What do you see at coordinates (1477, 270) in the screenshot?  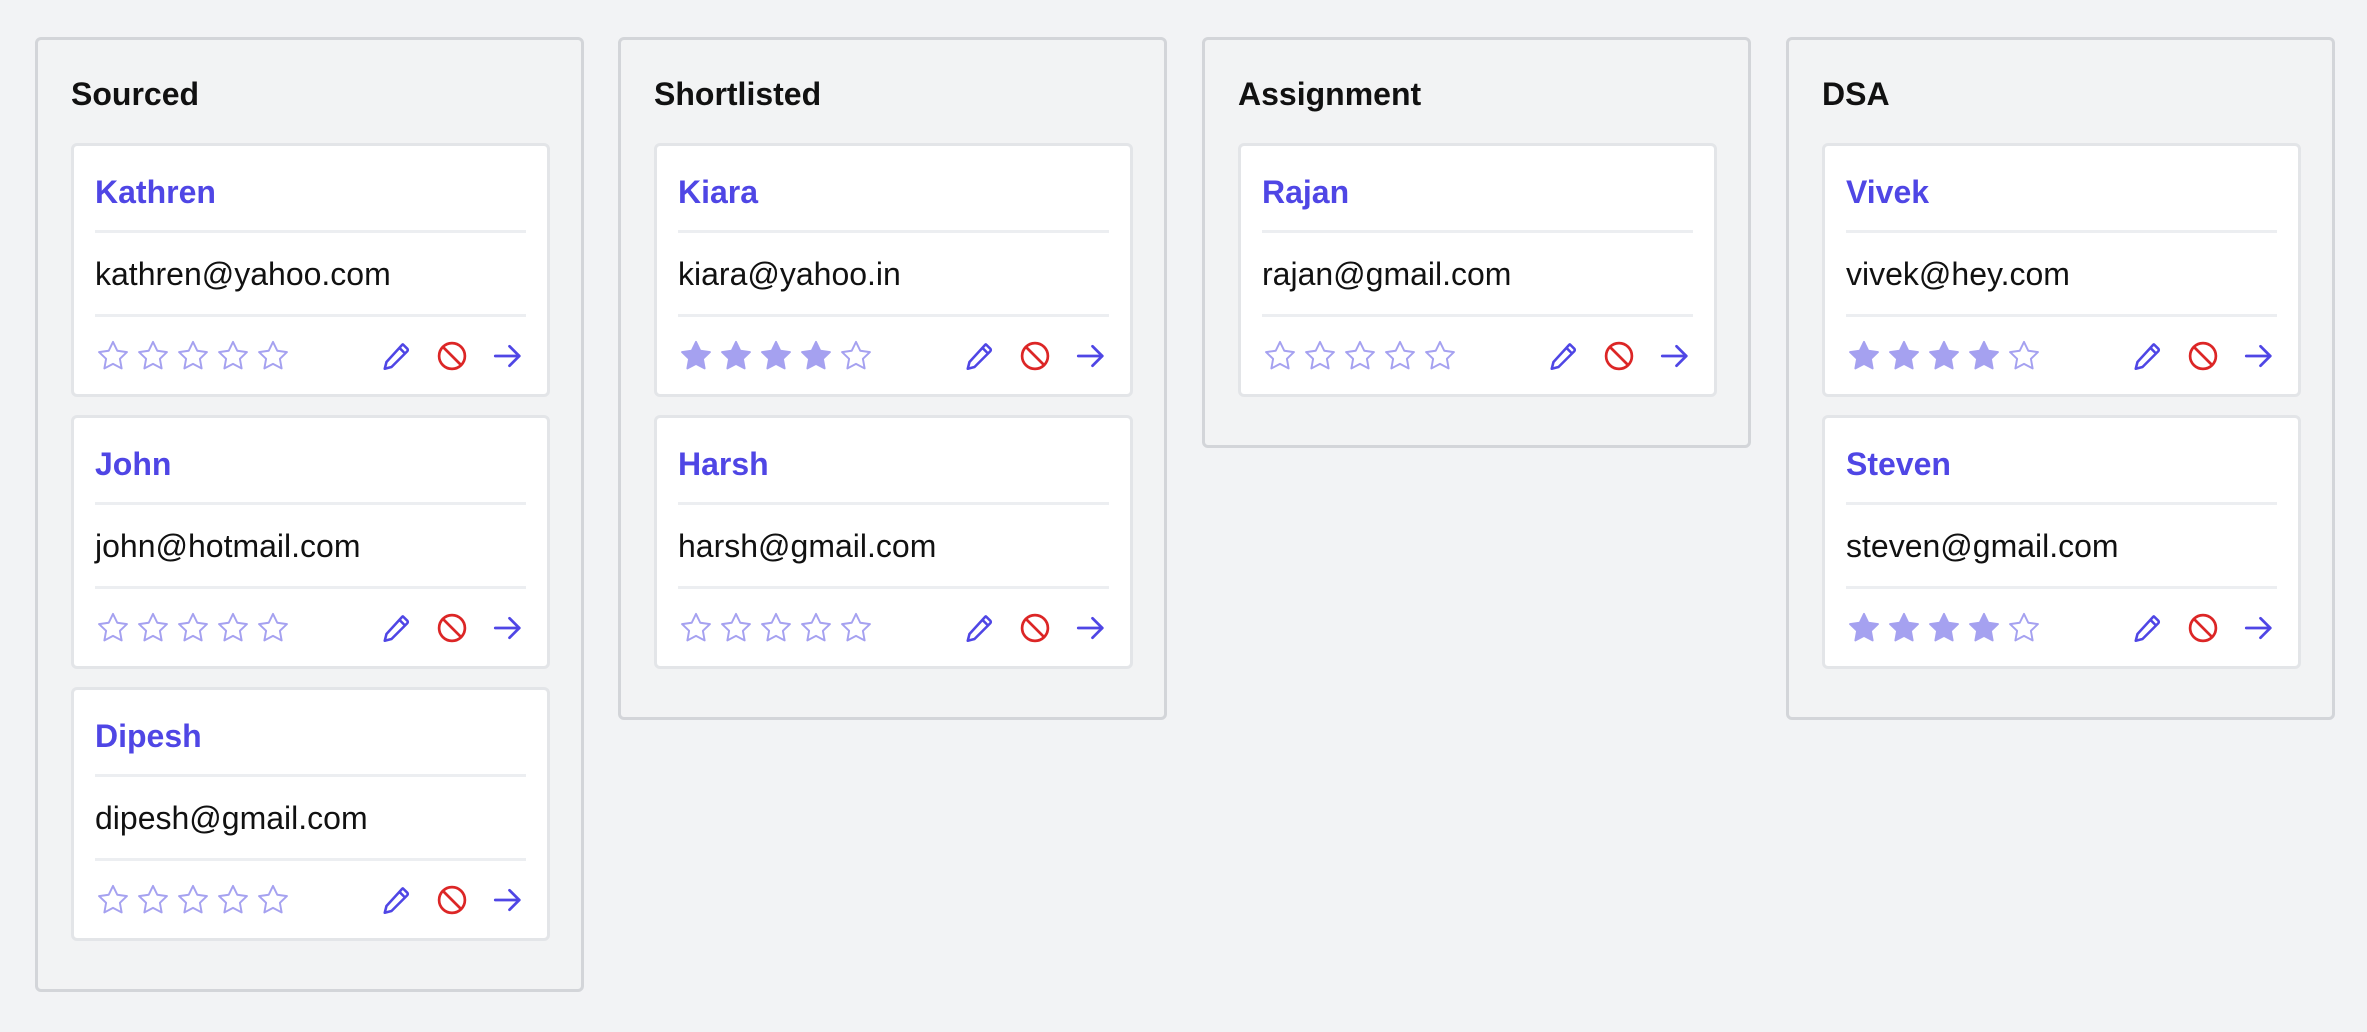 I see `candidate-card: Rajan rajan@gmail.com` at bounding box center [1477, 270].